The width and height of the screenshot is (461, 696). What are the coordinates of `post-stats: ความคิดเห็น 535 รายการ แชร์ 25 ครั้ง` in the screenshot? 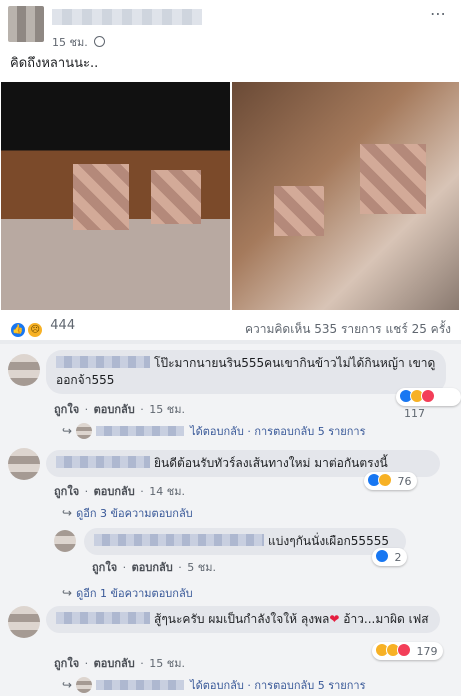 It's located at (348, 329).